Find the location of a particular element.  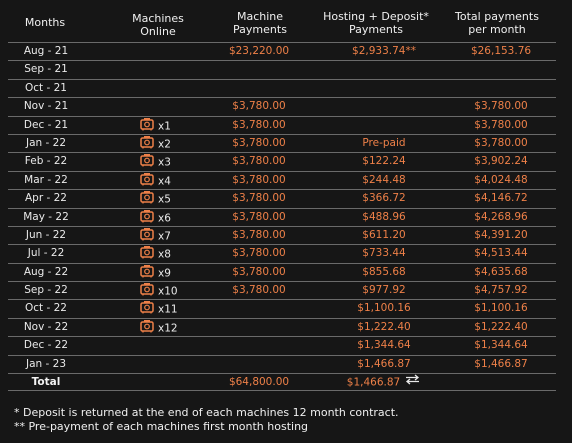

machine-count: x9 is located at coordinates (164, 273).